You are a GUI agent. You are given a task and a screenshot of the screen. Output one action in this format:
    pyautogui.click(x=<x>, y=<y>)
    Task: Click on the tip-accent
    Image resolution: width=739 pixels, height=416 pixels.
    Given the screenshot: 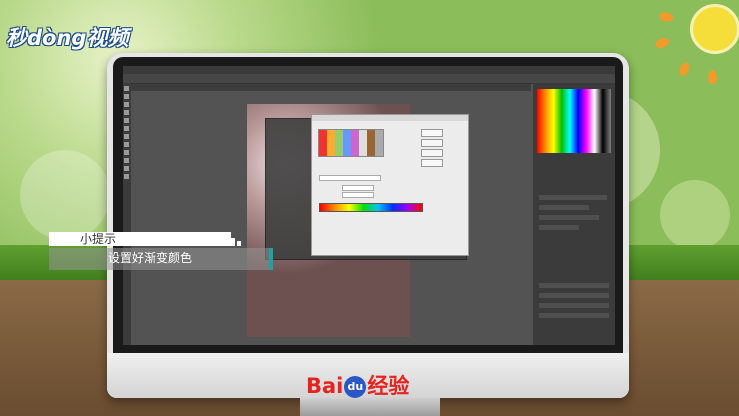 What is the action you would take?
    pyautogui.click(x=271, y=259)
    